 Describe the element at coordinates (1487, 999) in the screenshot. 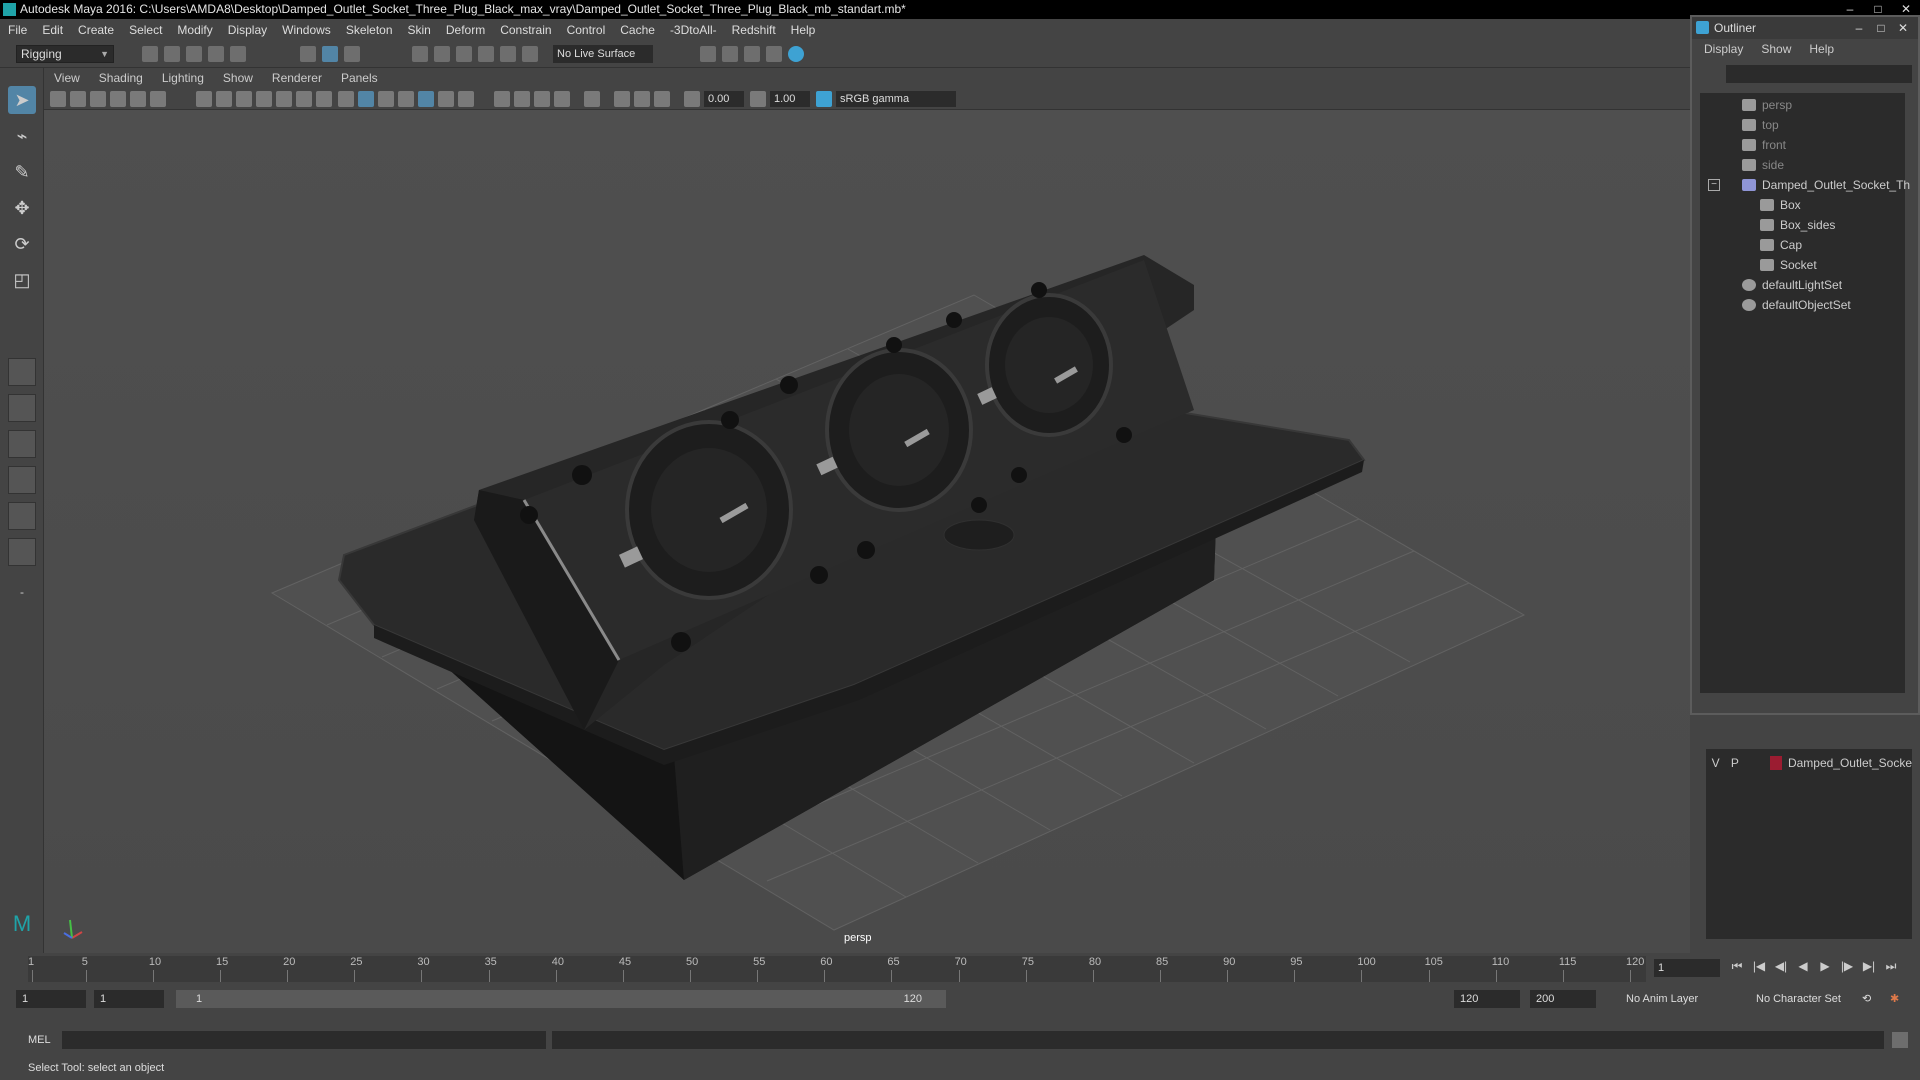

I see `playback-end-field: 120` at that location.